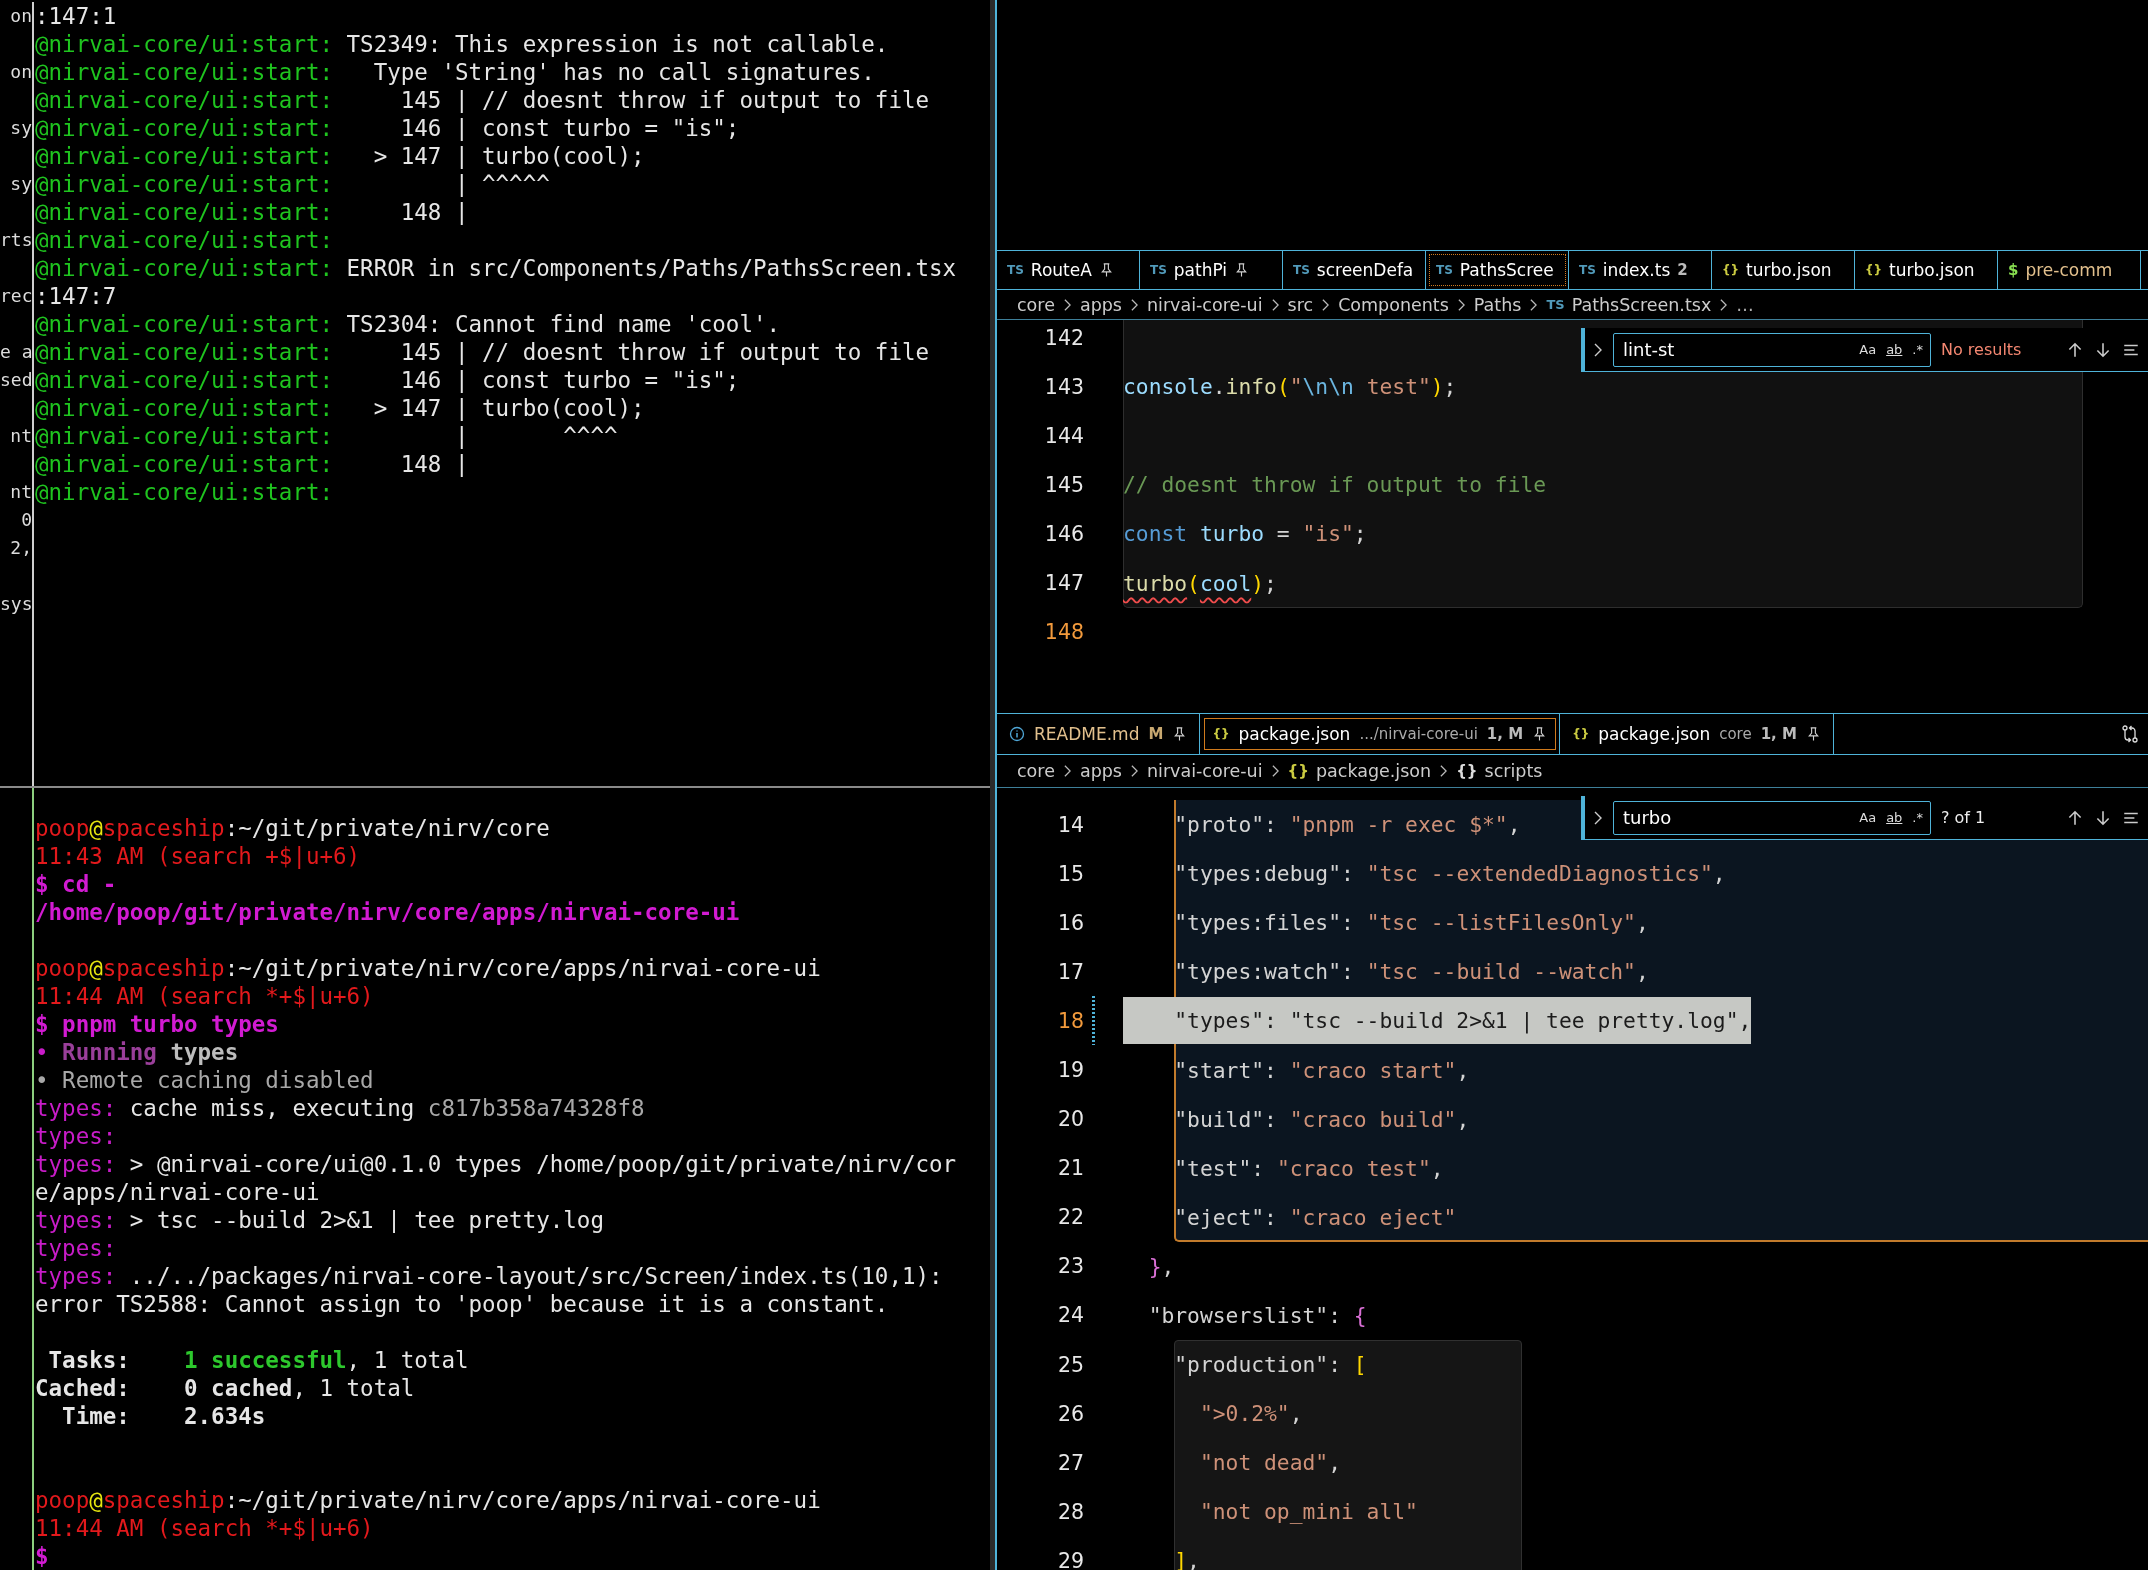  I want to click on terminal-line: types: ../../packages/nirvai-core-layout/src/Screen/index.ts(10,1):, so click(489, 1276).